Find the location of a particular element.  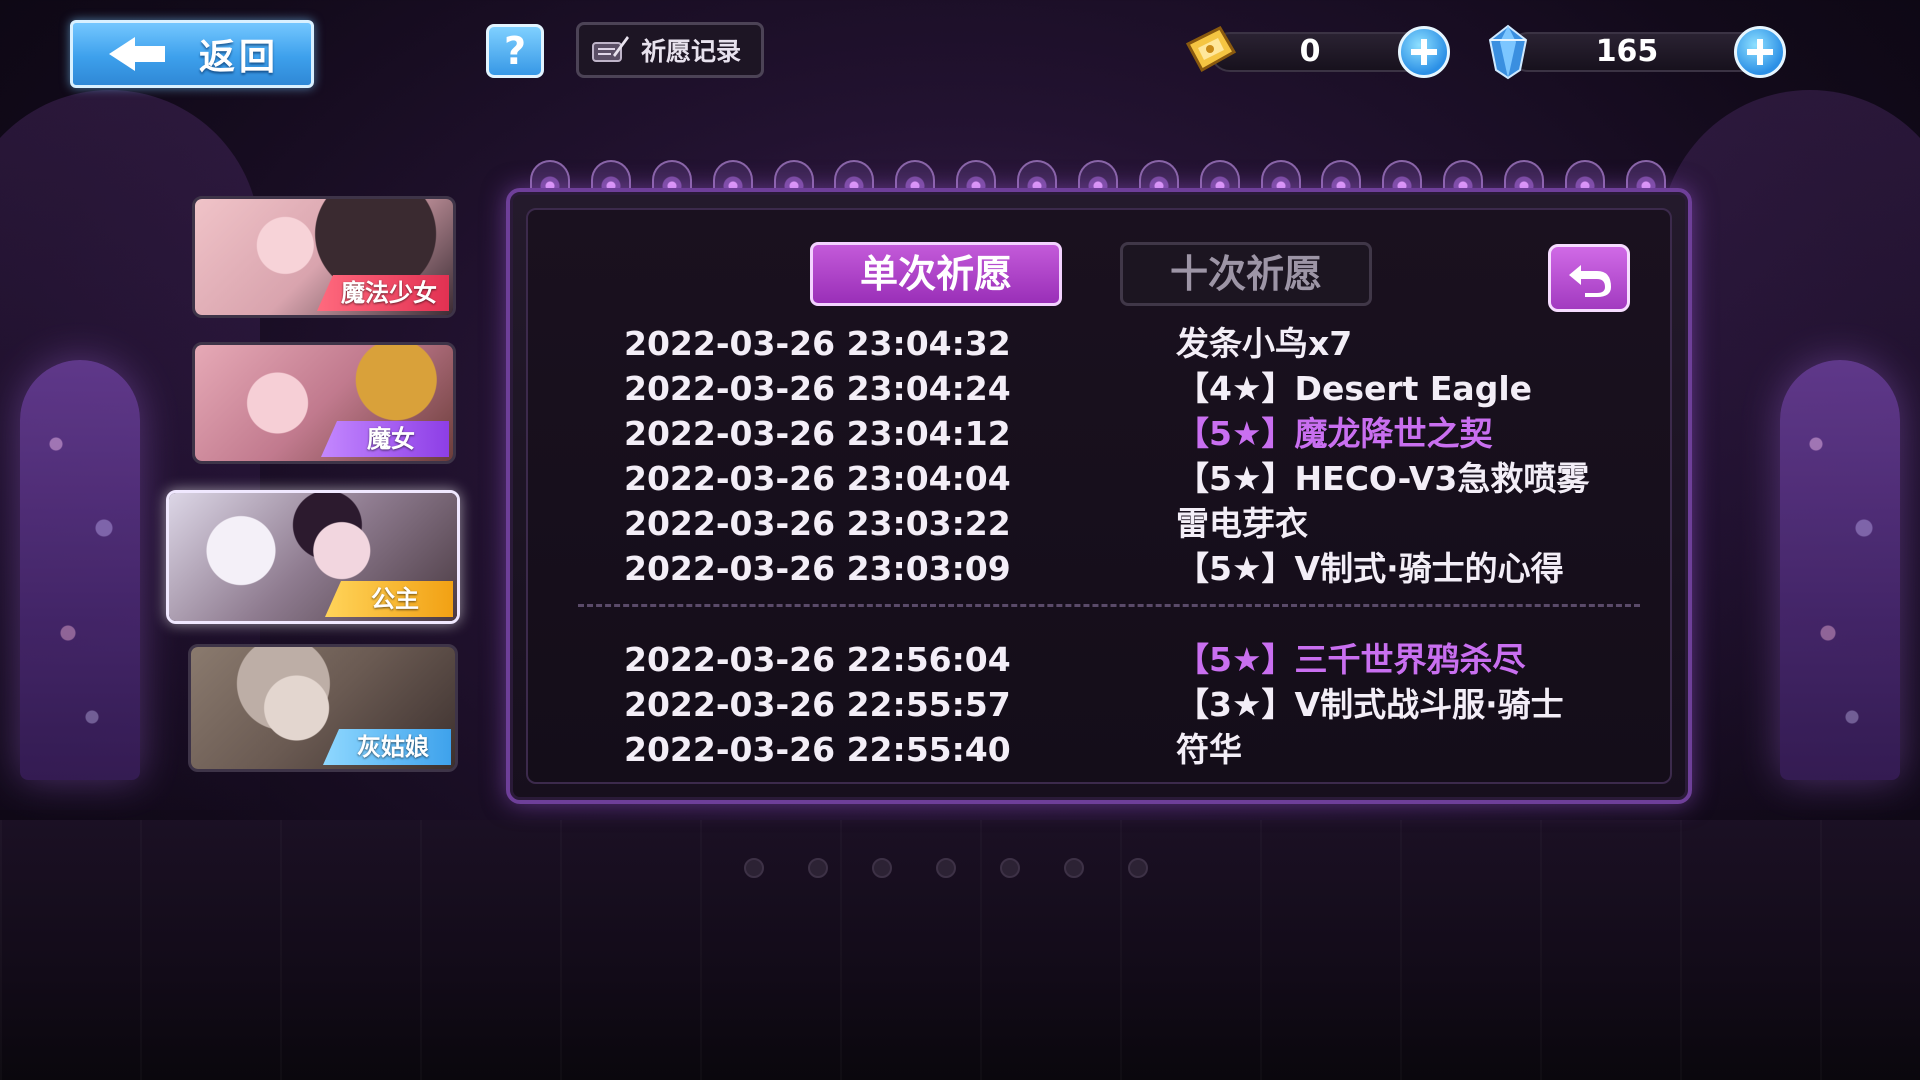

gold-currency: 0 is located at coordinates (1315, 52).